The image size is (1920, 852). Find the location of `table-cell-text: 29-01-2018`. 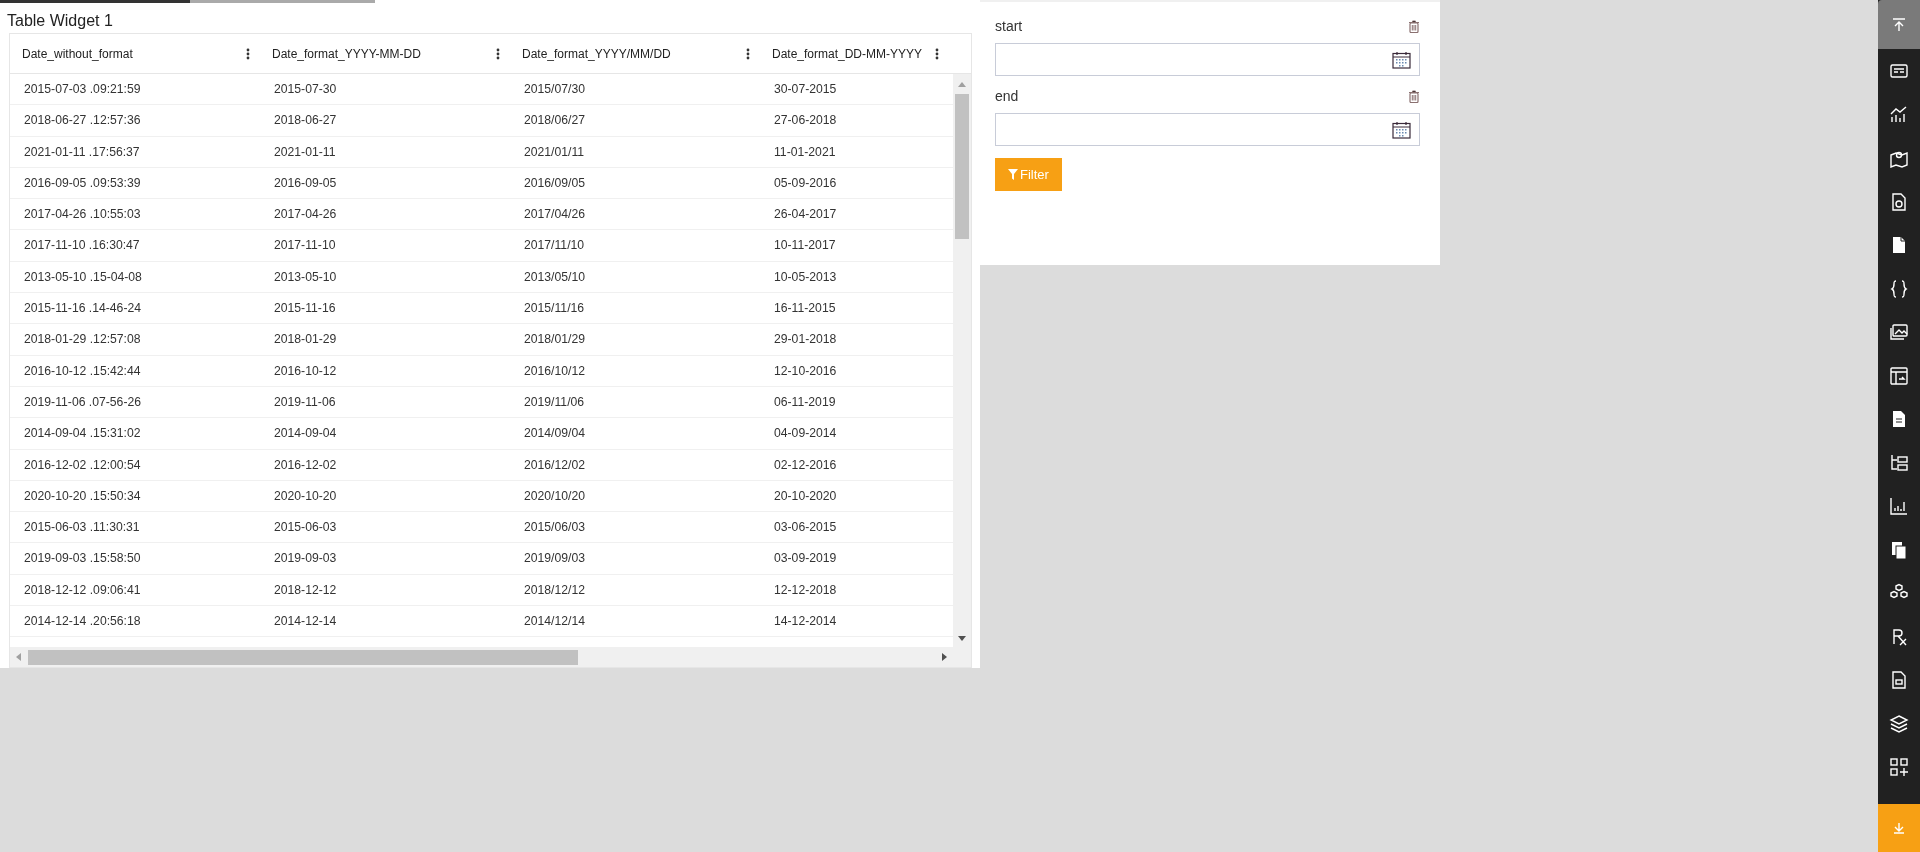

table-cell-text: 29-01-2018 is located at coordinates (805, 340).